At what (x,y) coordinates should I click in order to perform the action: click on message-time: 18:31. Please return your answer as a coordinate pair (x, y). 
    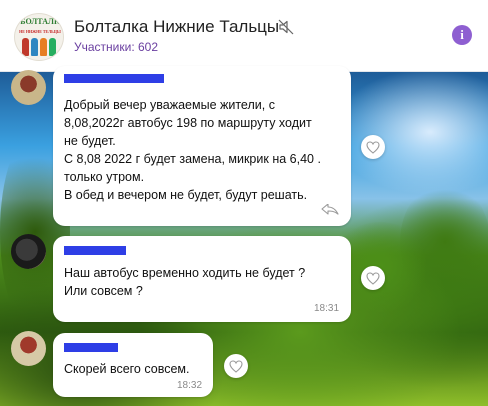
    Looking at the image, I should click on (327, 308).